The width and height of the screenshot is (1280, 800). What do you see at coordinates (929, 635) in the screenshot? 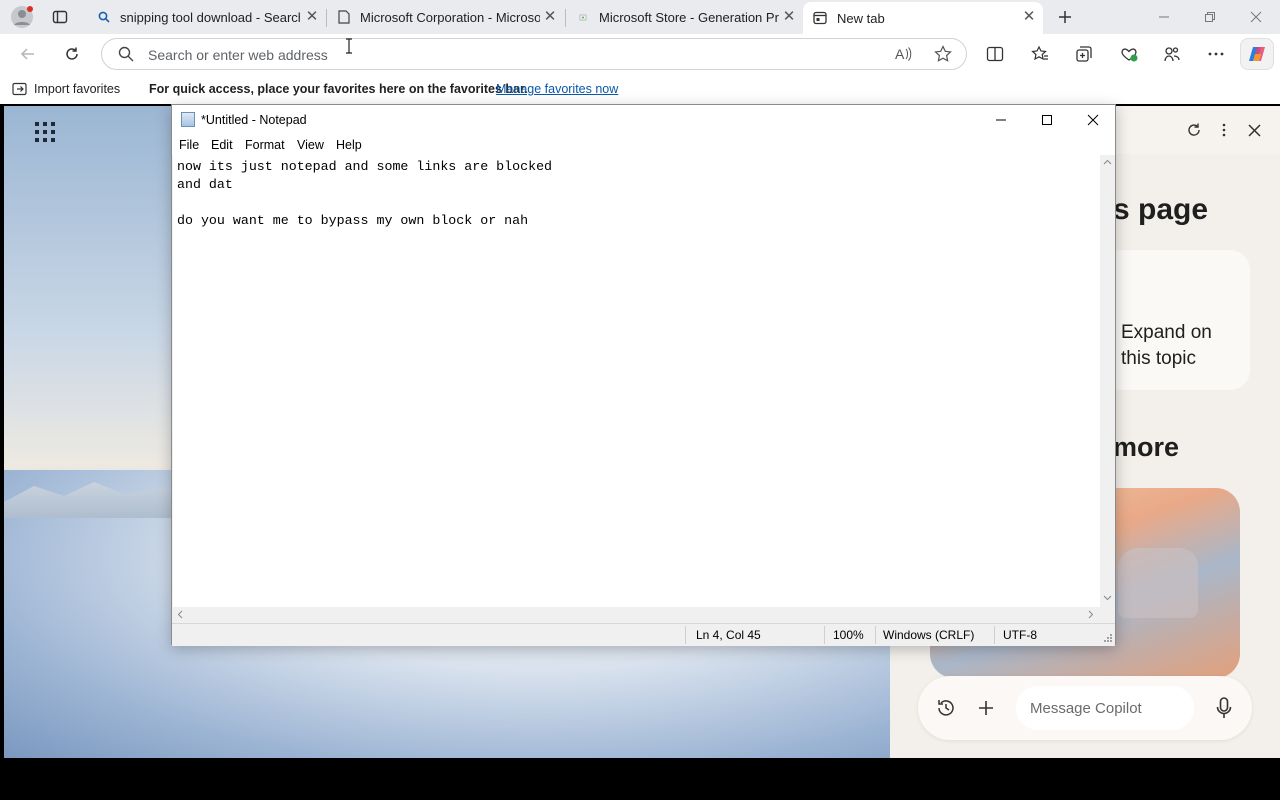
I see `line-ending: Windows (CRLF)` at bounding box center [929, 635].